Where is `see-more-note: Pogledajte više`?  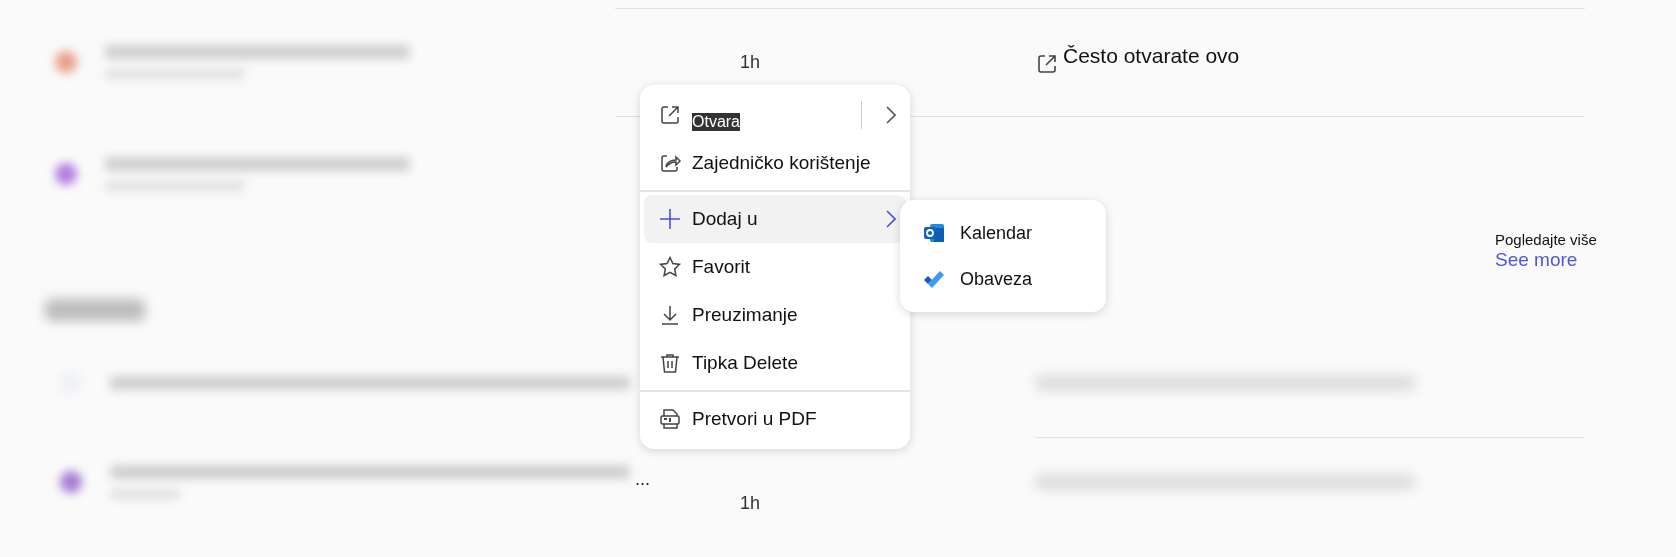 see-more-note: Pogledajte više is located at coordinates (1546, 240).